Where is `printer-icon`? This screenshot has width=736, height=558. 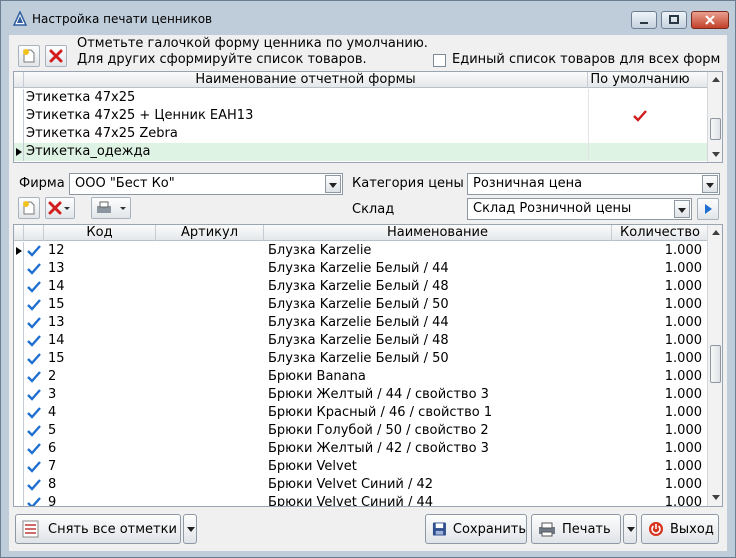
printer-icon is located at coordinates (547, 529).